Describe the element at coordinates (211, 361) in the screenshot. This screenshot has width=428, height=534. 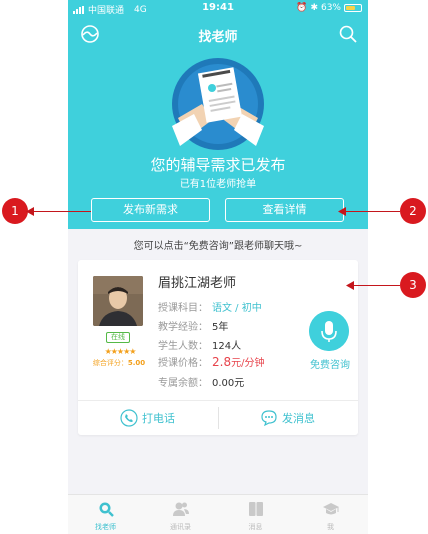
I see `price-row: 授课价格： 2.8元/分钟` at that location.